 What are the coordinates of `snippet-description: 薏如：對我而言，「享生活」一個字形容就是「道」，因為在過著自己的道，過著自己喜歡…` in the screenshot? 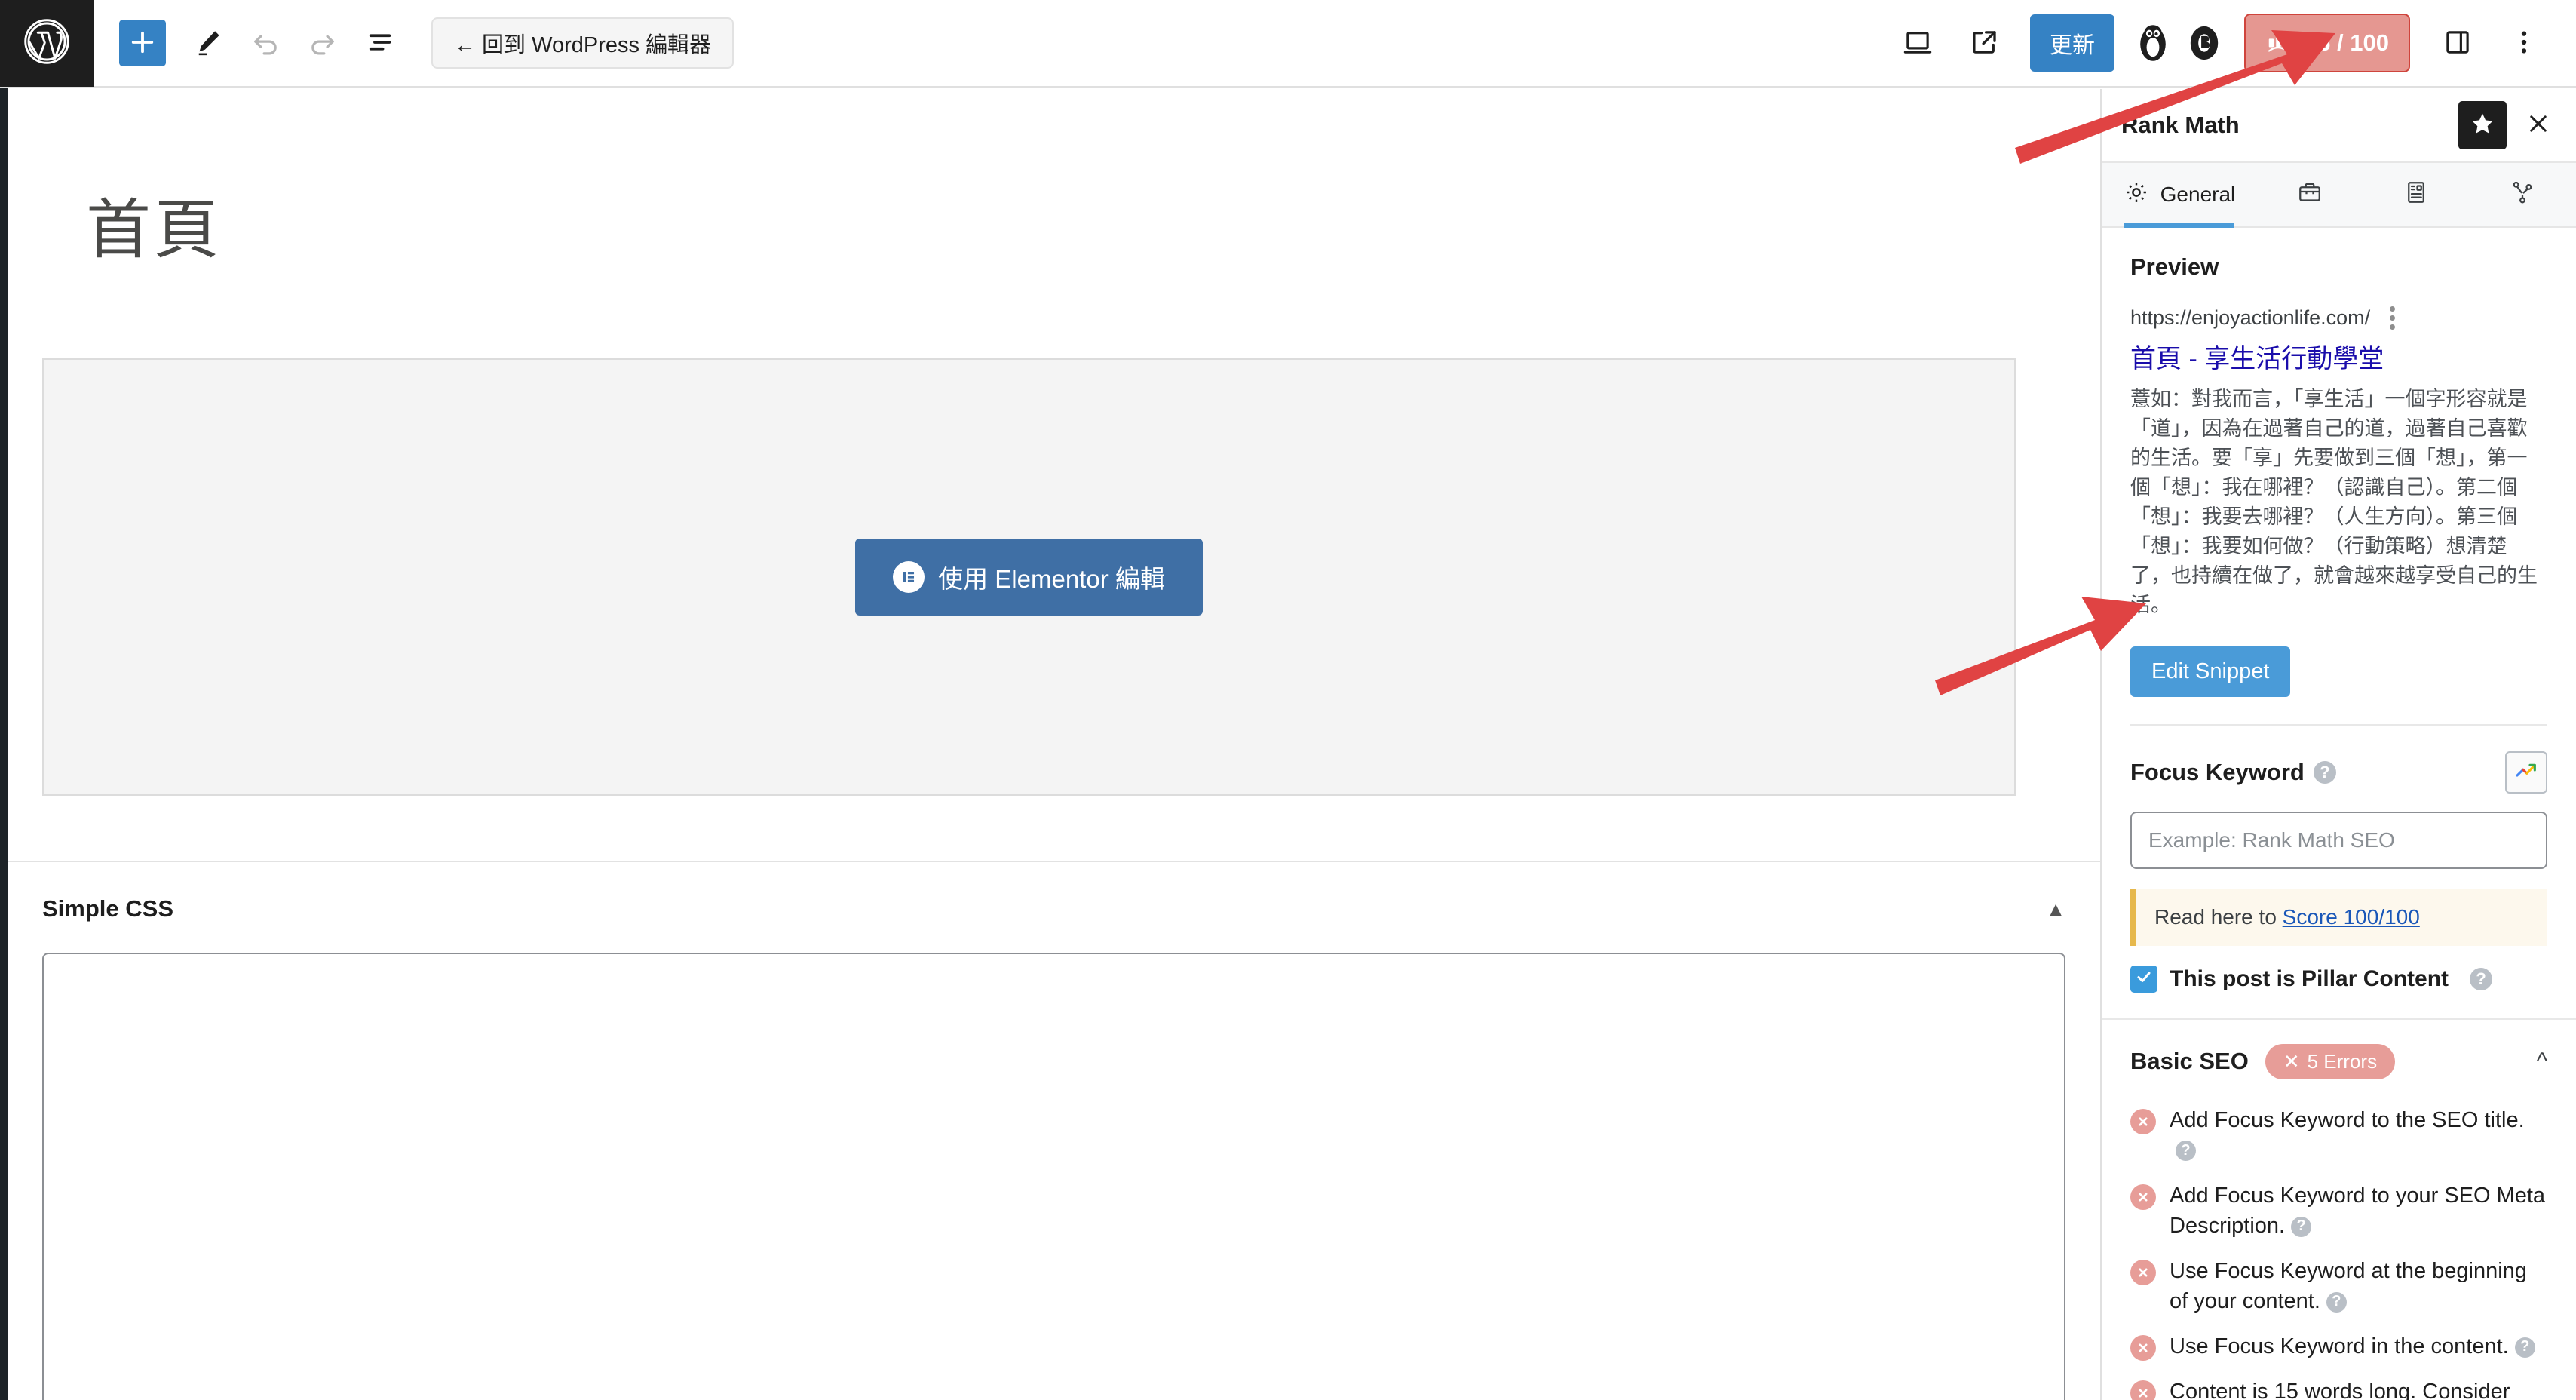 It's located at (2334, 502).